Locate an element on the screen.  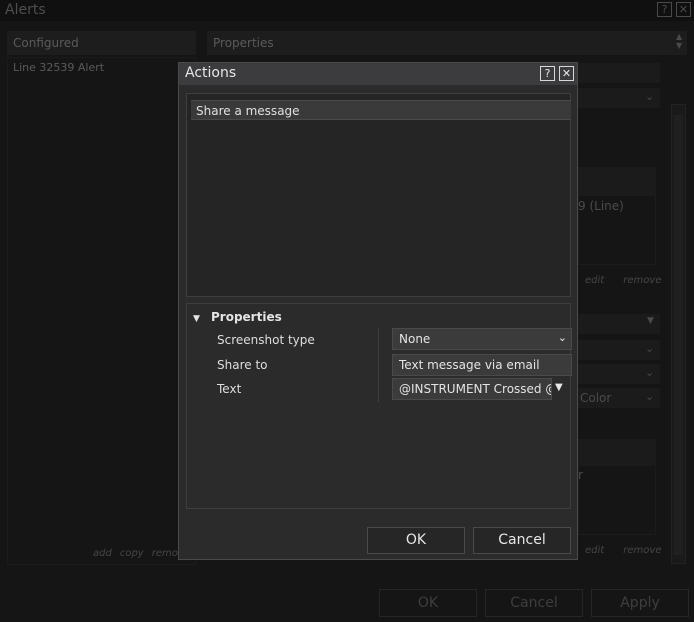
copy-link: copy is located at coordinates (132, 553).